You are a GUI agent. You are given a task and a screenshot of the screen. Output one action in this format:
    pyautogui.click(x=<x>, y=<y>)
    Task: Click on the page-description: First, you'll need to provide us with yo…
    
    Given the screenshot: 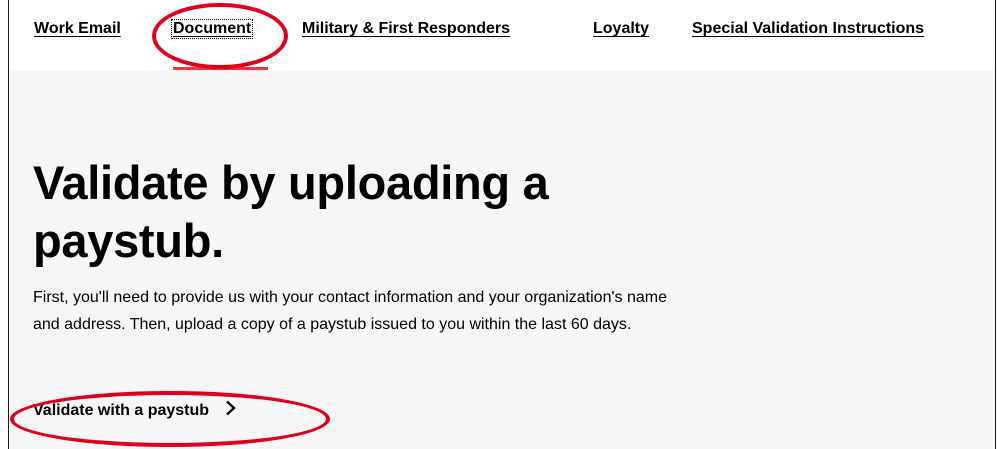 What is the action you would take?
    pyautogui.click(x=350, y=311)
    